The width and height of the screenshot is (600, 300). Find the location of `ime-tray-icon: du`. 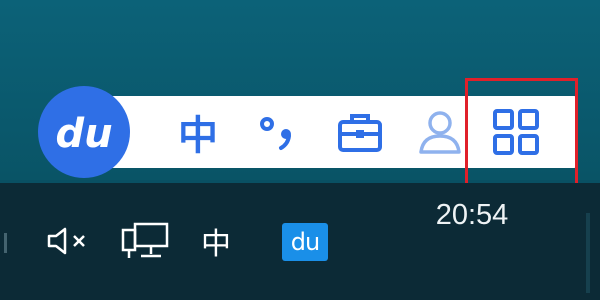

ime-tray-icon: du is located at coordinates (305, 242).